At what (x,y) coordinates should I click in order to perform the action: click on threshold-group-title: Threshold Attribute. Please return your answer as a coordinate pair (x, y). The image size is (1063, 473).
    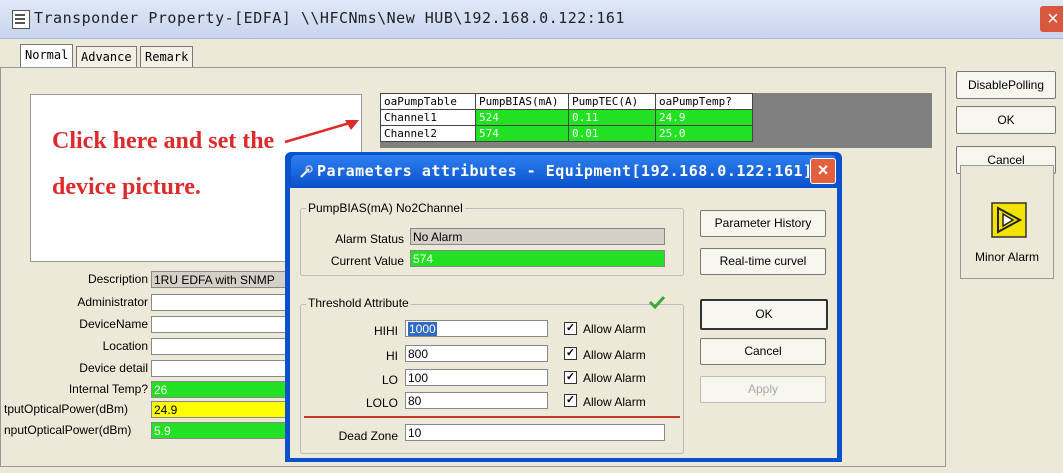
    Looking at the image, I should click on (358, 303).